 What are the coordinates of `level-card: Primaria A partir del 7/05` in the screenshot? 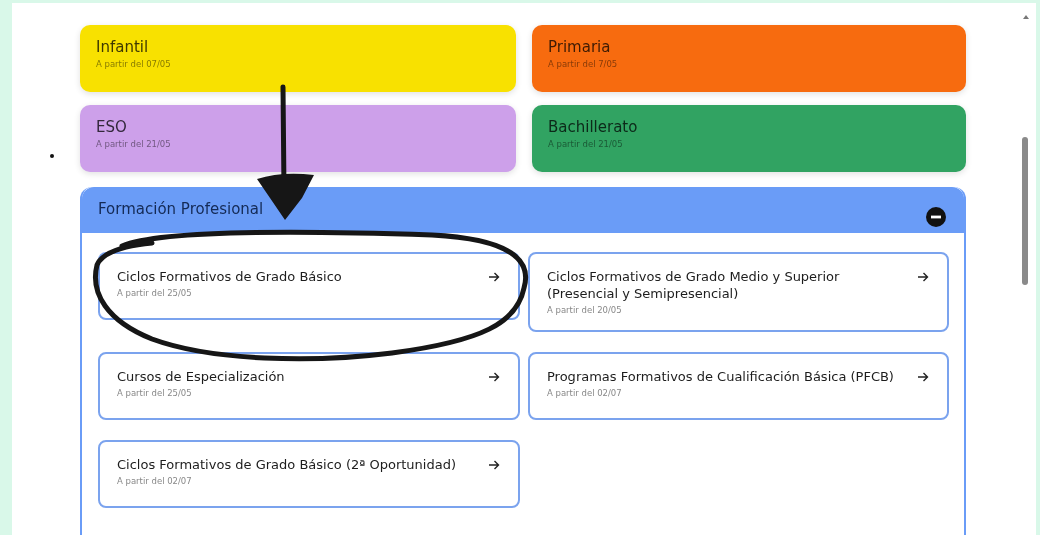 It's located at (749, 58).